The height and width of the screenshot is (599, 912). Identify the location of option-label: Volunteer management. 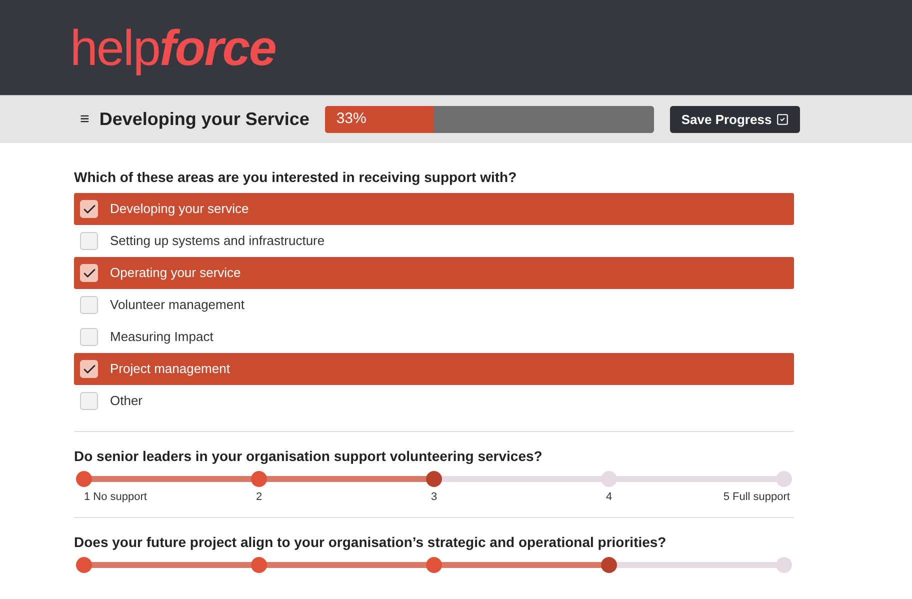
(177, 305).